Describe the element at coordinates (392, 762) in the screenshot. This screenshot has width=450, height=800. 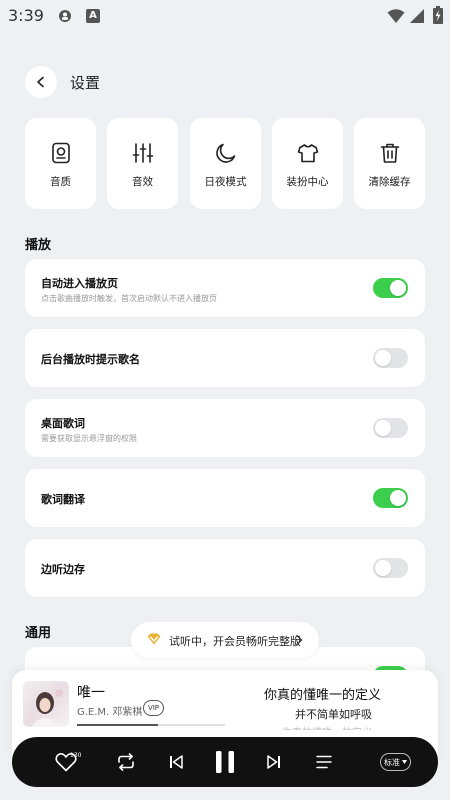
I see `quality-label: 标准` at that location.